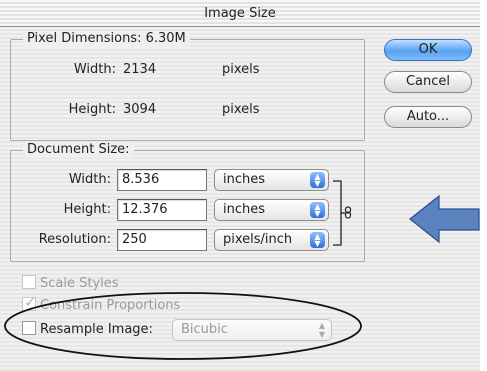 The height and width of the screenshot is (371, 487). What do you see at coordinates (258, 239) in the screenshot?
I see `resolution-unit-value: pixels/inch` at bounding box center [258, 239].